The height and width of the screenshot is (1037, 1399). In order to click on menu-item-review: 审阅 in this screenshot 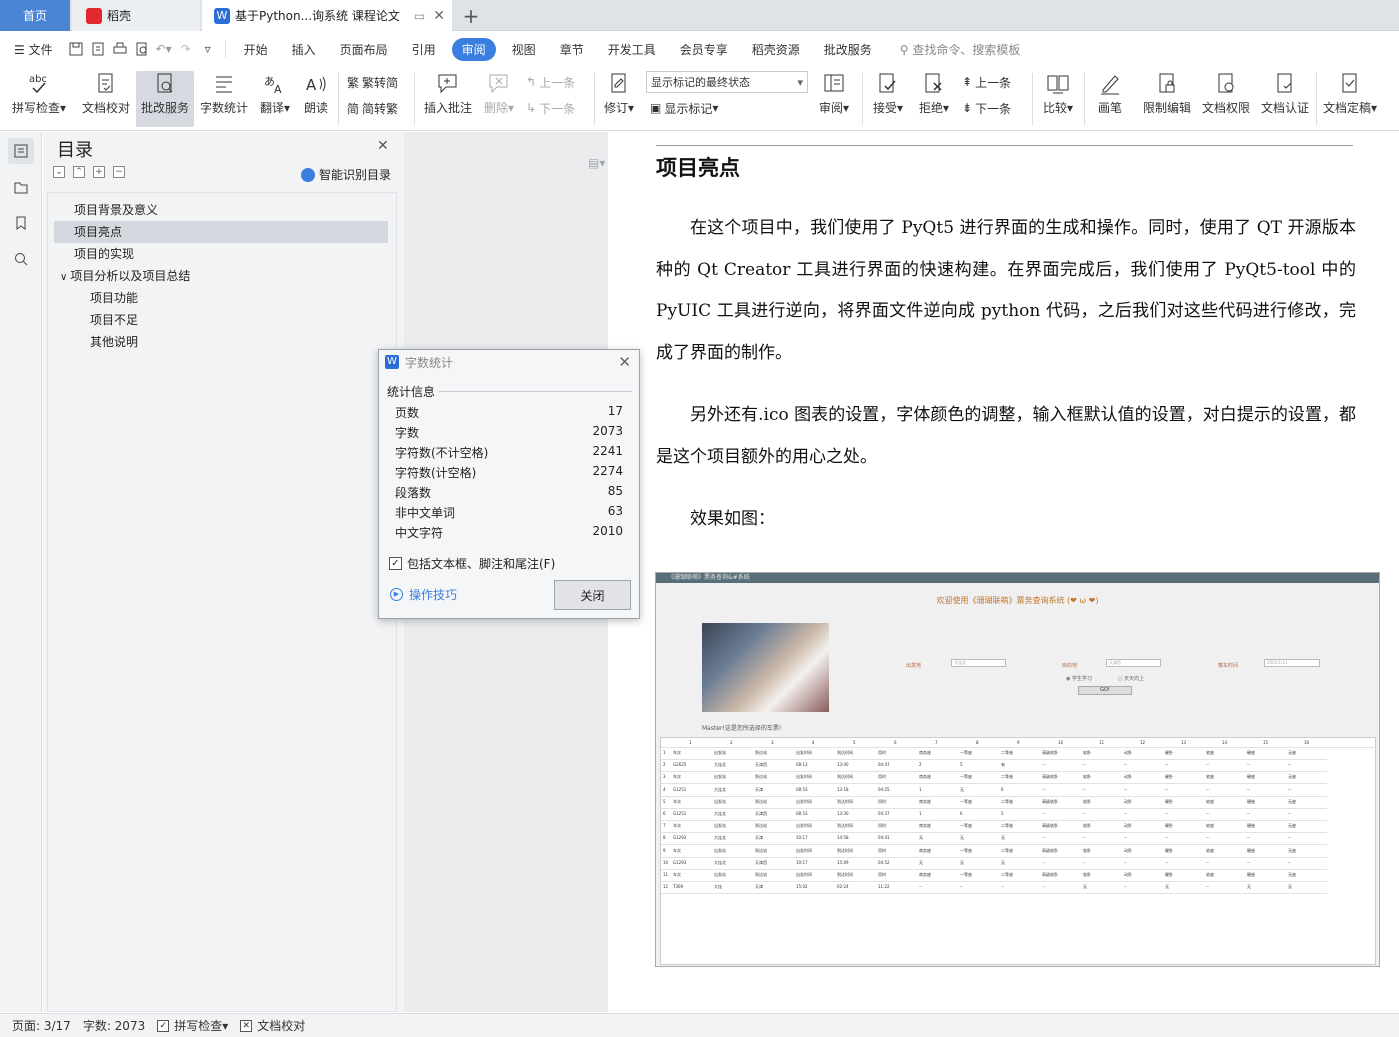, I will do `click(473, 49)`.